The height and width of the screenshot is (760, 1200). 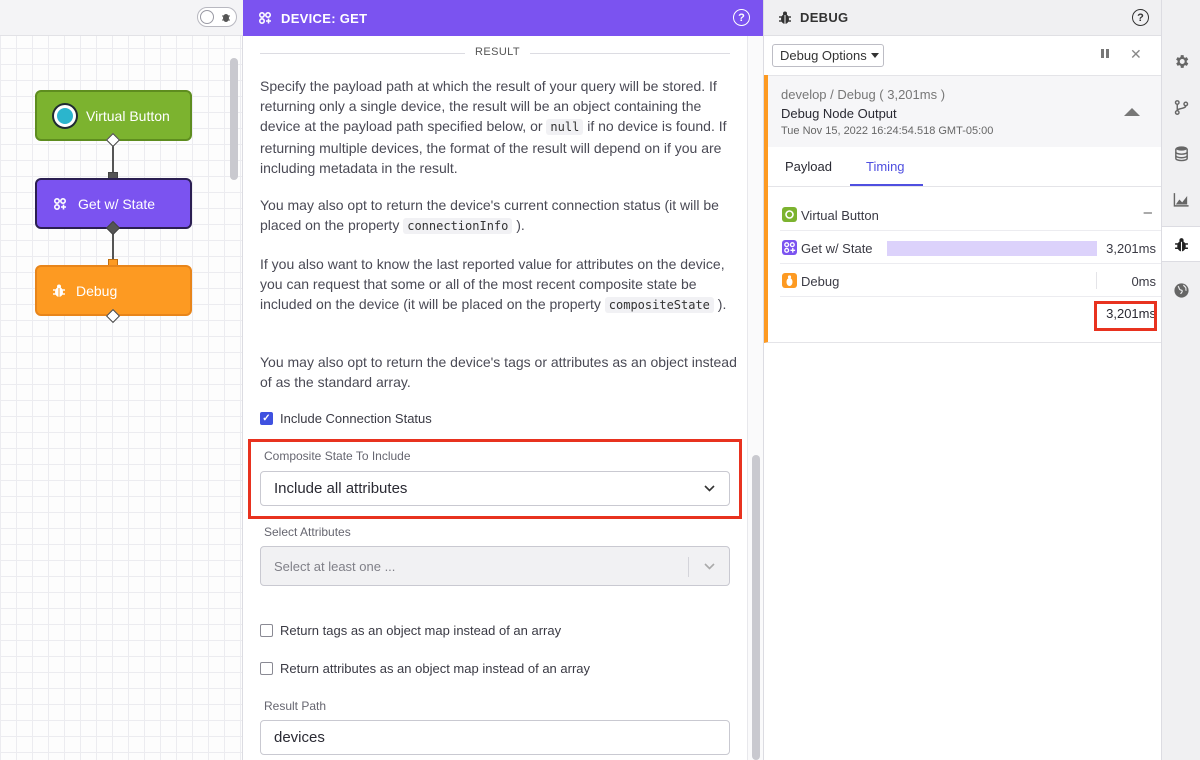 I want to click on editor-scrollbar, so click(x=756, y=607).